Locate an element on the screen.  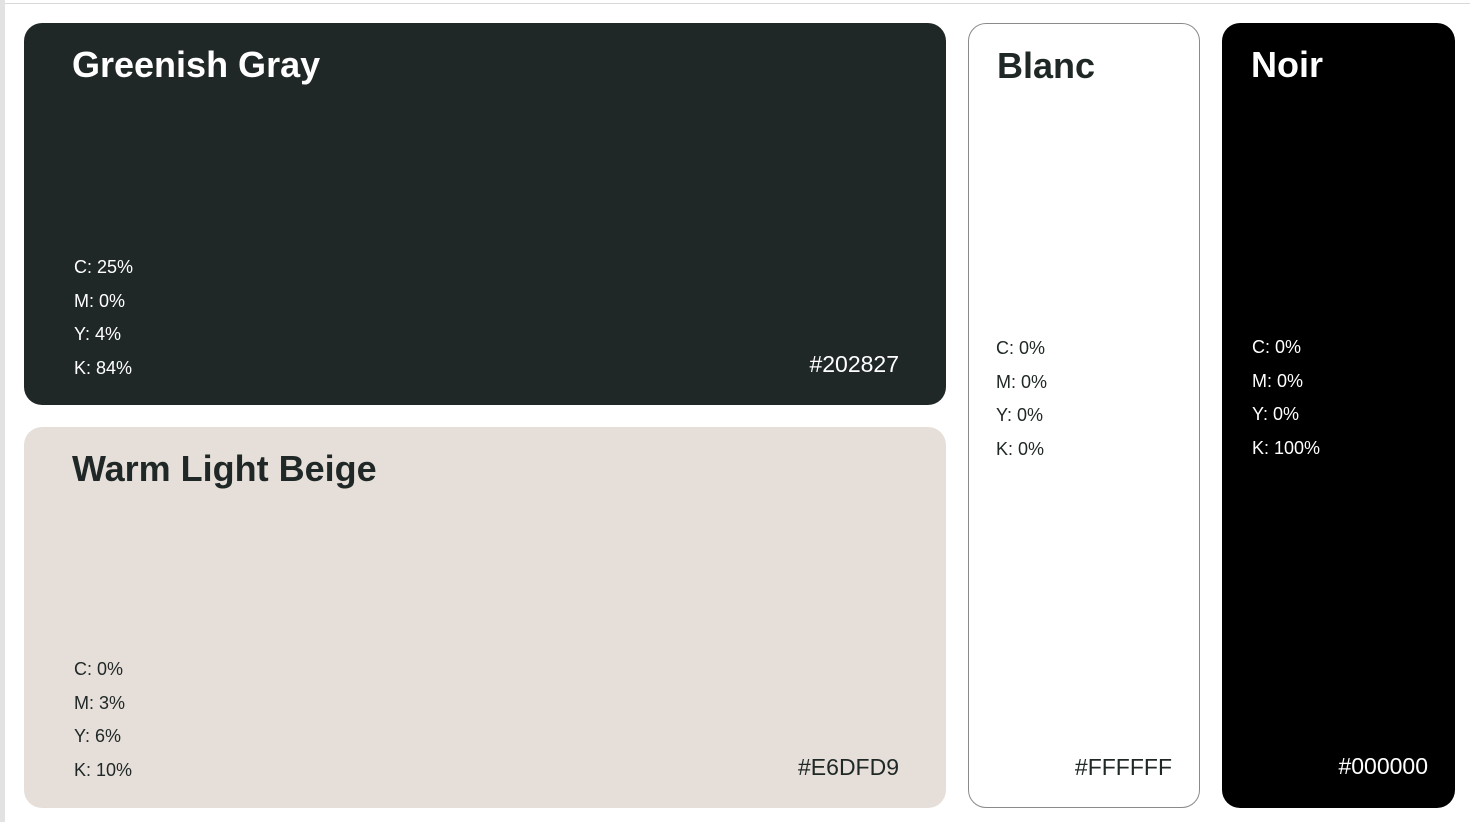
hex-code: #202827 is located at coordinates (854, 364).